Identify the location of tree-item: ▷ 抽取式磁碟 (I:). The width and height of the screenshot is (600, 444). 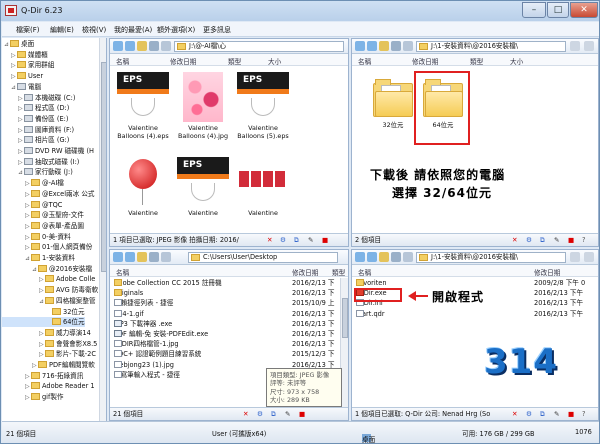
(40, 162).